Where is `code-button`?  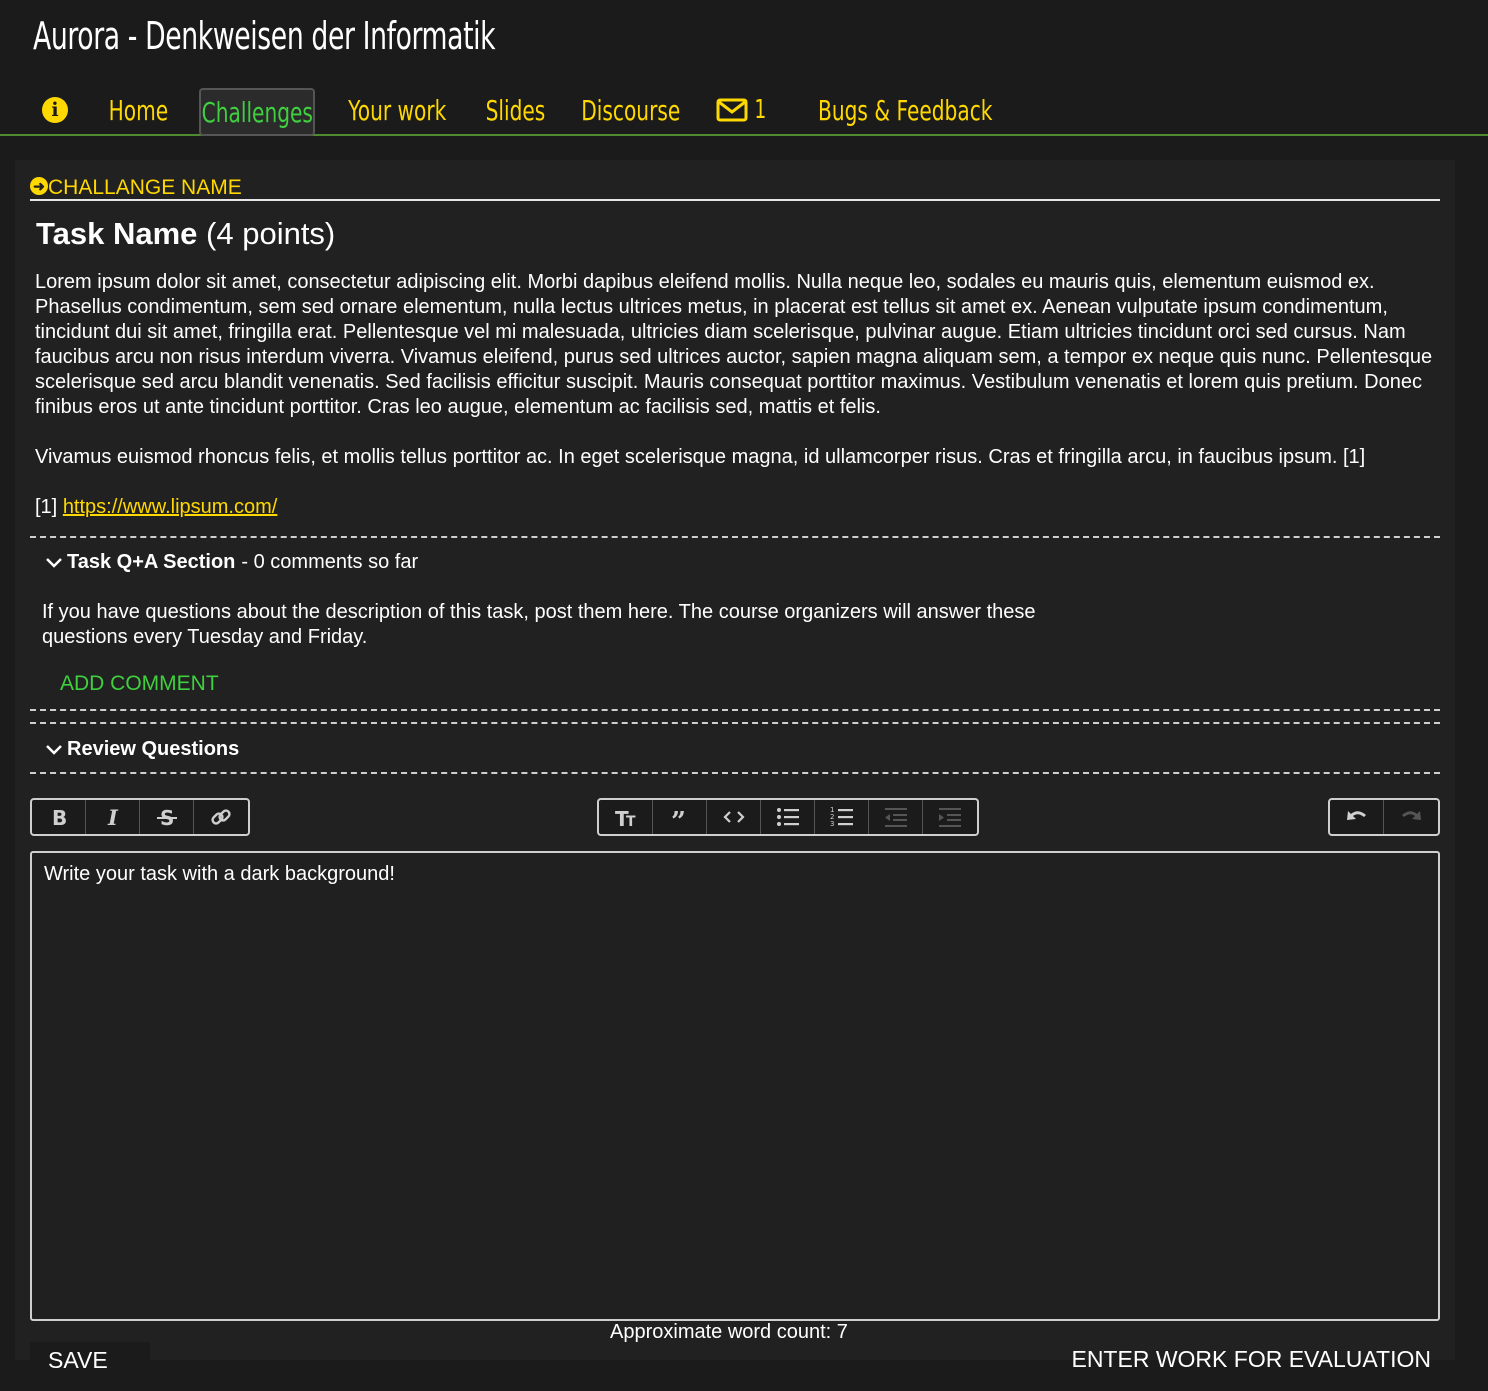
code-button is located at coordinates (734, 817).